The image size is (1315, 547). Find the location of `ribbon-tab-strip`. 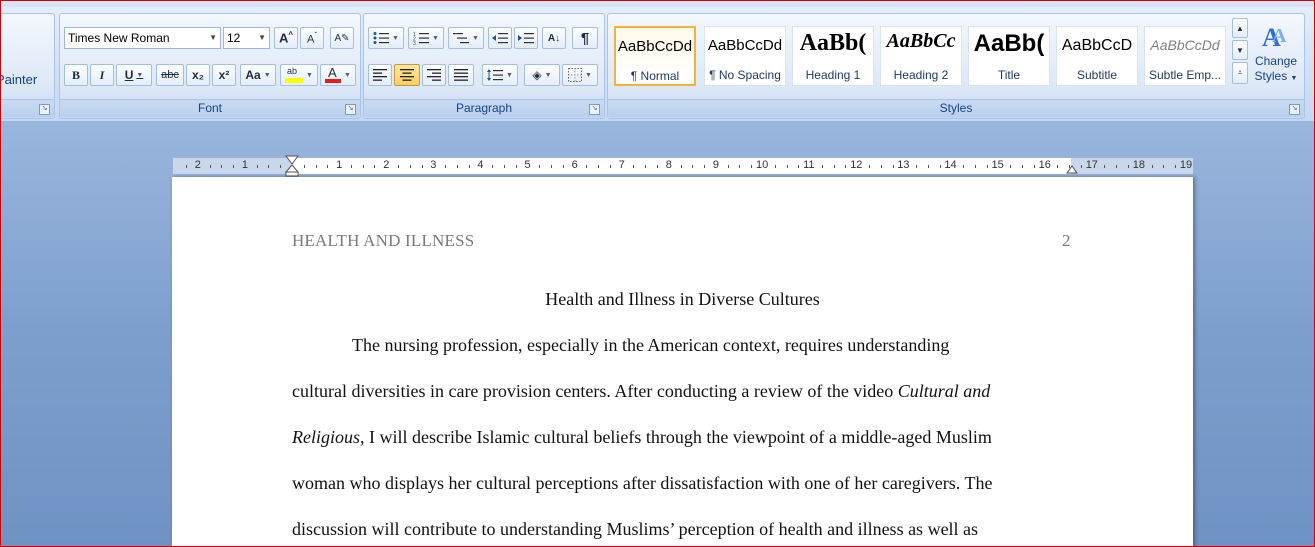

ribbon-tab-strip is located at coordinates (657, 4).